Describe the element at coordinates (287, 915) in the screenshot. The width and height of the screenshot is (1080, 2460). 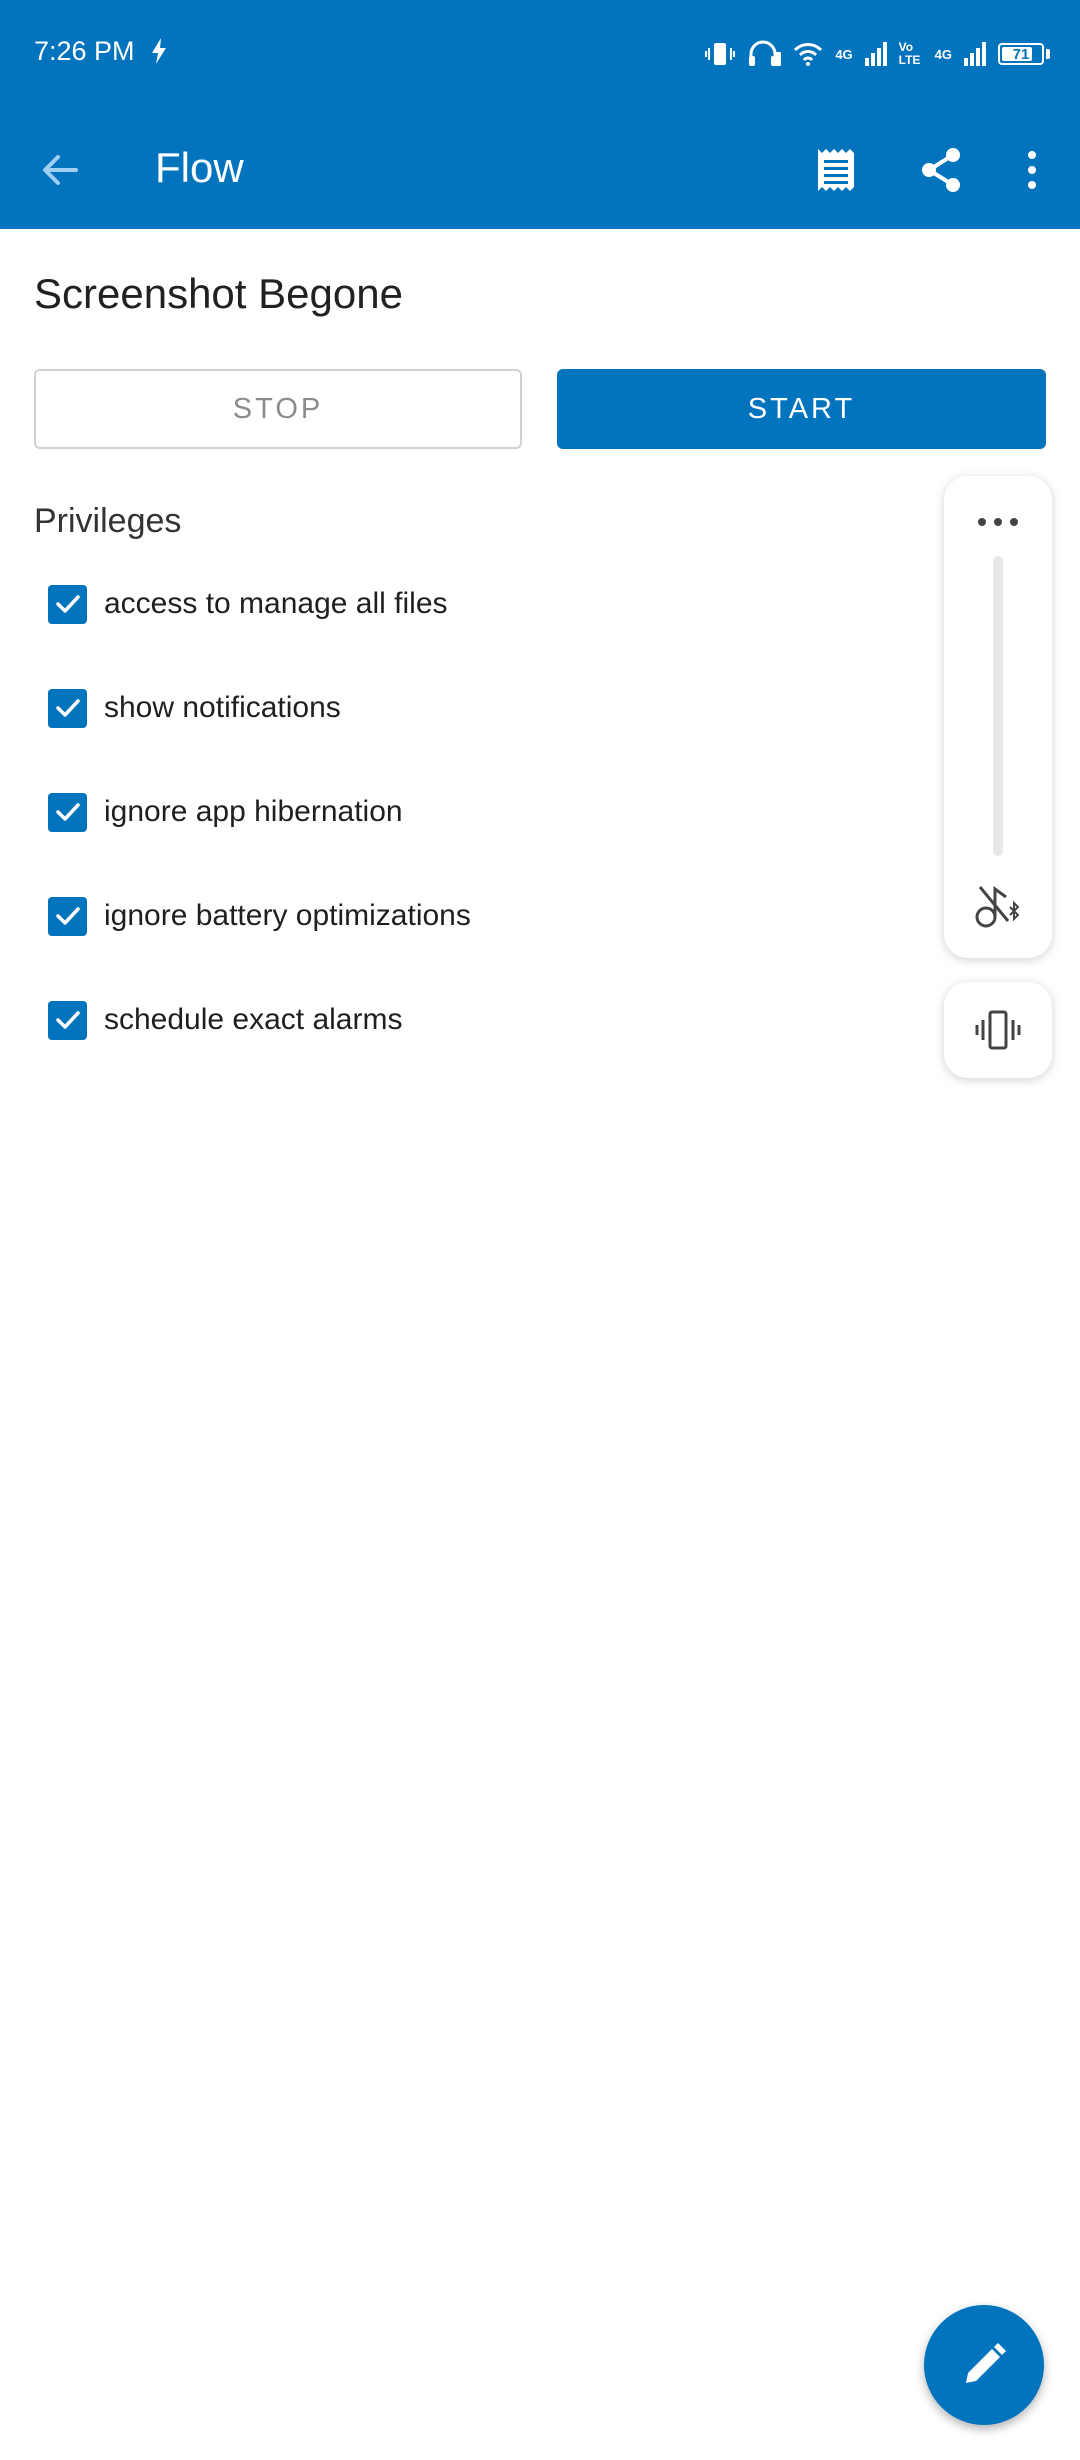
I see `privilege-label: ignore battery optimizations` at that location.